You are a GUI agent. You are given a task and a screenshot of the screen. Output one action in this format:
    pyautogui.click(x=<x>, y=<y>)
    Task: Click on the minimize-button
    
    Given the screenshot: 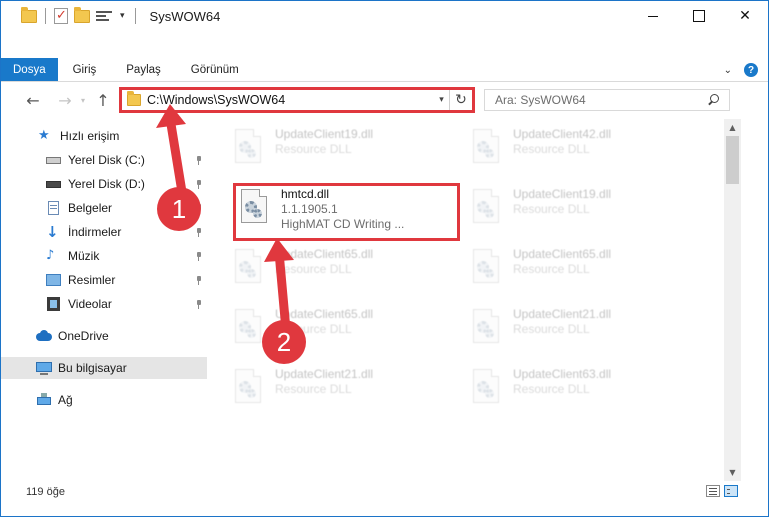 What is the action you would take?
    pyautogui.click(x=653, y=16)
    